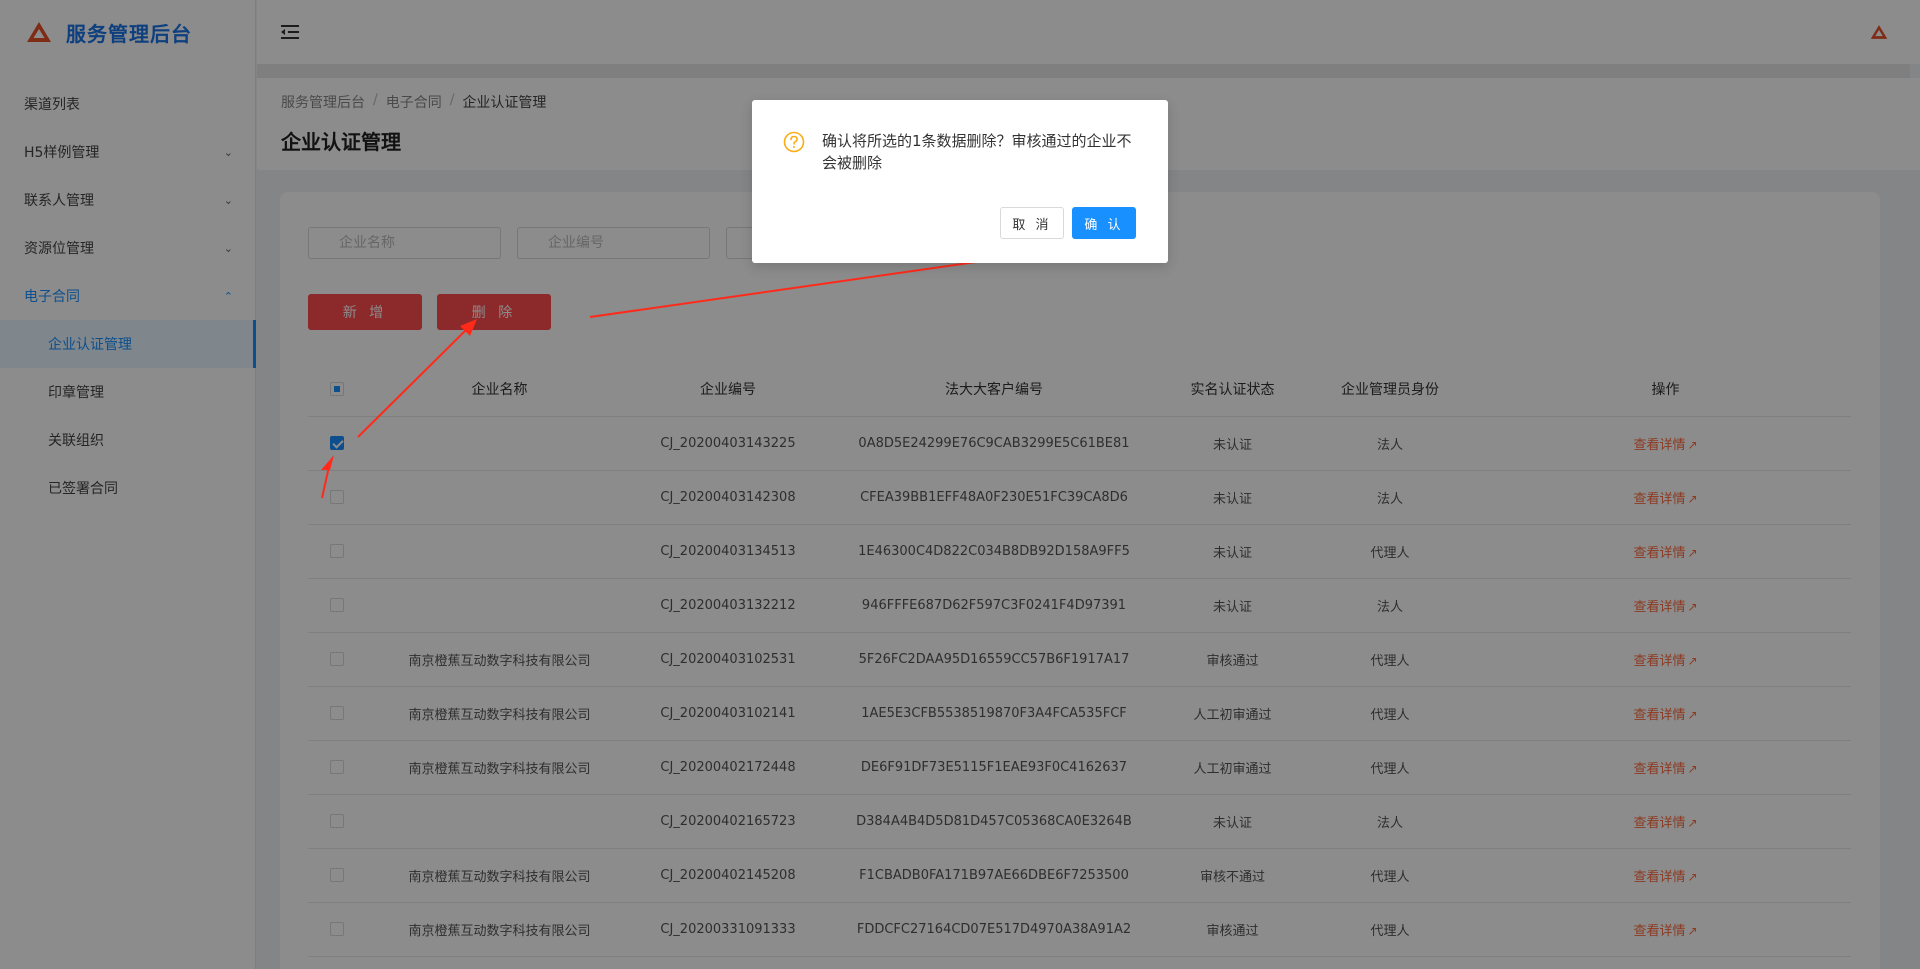 The width and height of the screenshot is (1920, 969). Describe the element at coordinates (1068, 223) in the screenshot. I see `dialog-buttons: 取 消 确 认` at that location.